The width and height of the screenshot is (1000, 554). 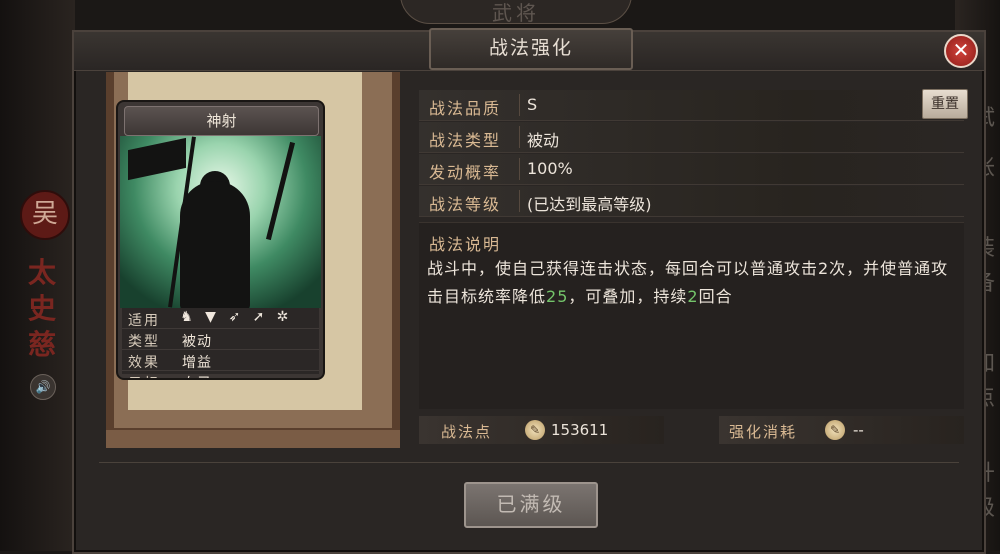 I want to click on shield-icon: ▼, so click(x=210, y=317).